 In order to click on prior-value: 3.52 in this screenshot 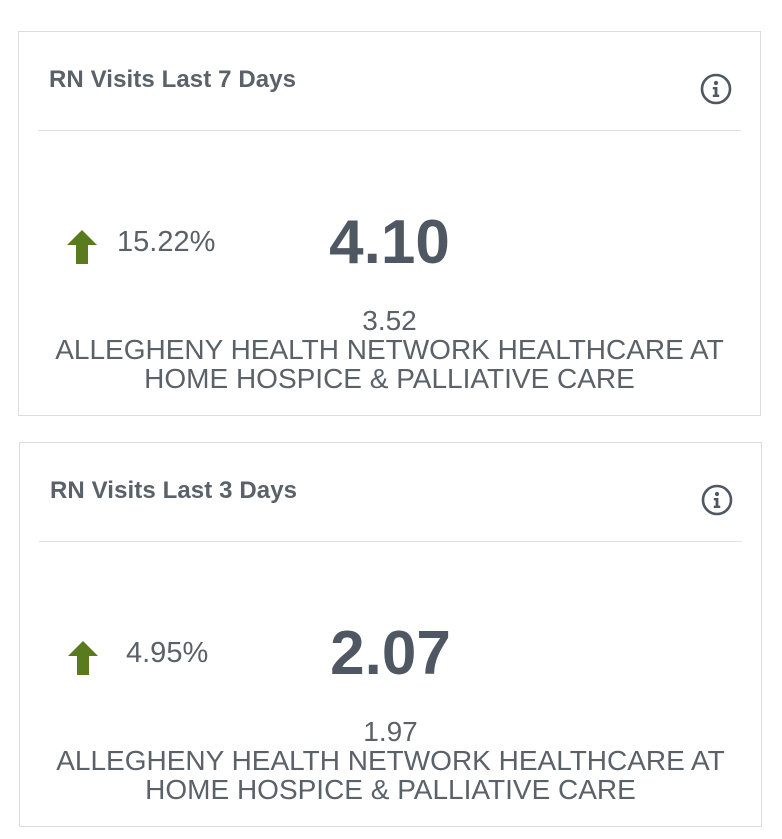, I will do `click(389, 320)`.